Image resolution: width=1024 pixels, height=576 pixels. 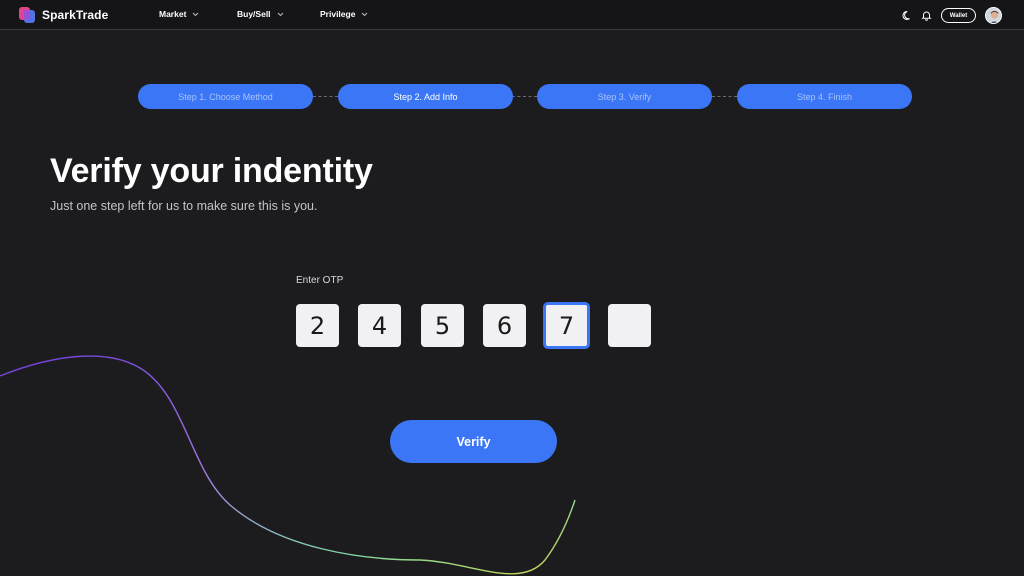 I want to click on otp-label: Enter OTP, so click(x=320, y=280).